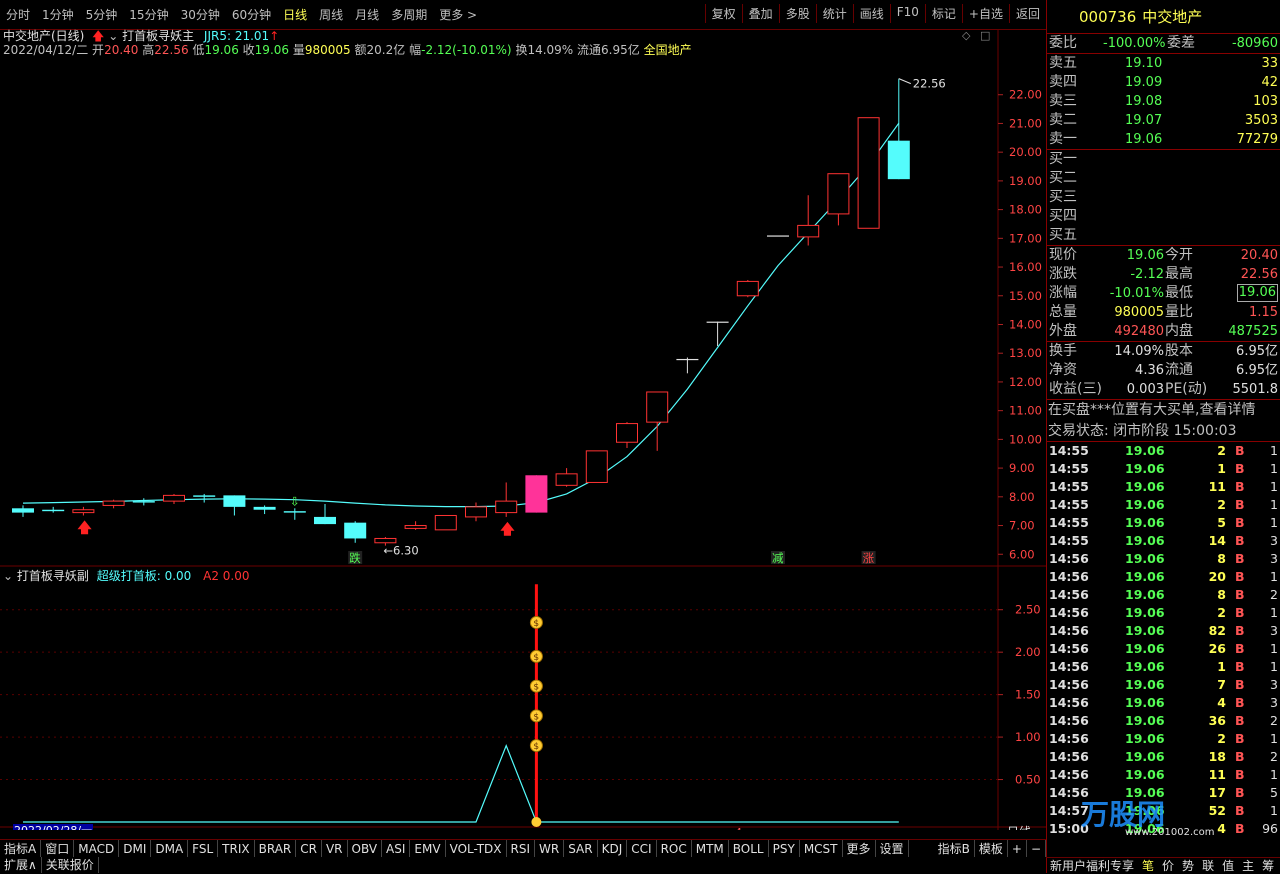 The width and height of the screenshot is (1280, 874). I want to click on tick-row: 14:56 19.06 1 B 1, so click(1163, 667).